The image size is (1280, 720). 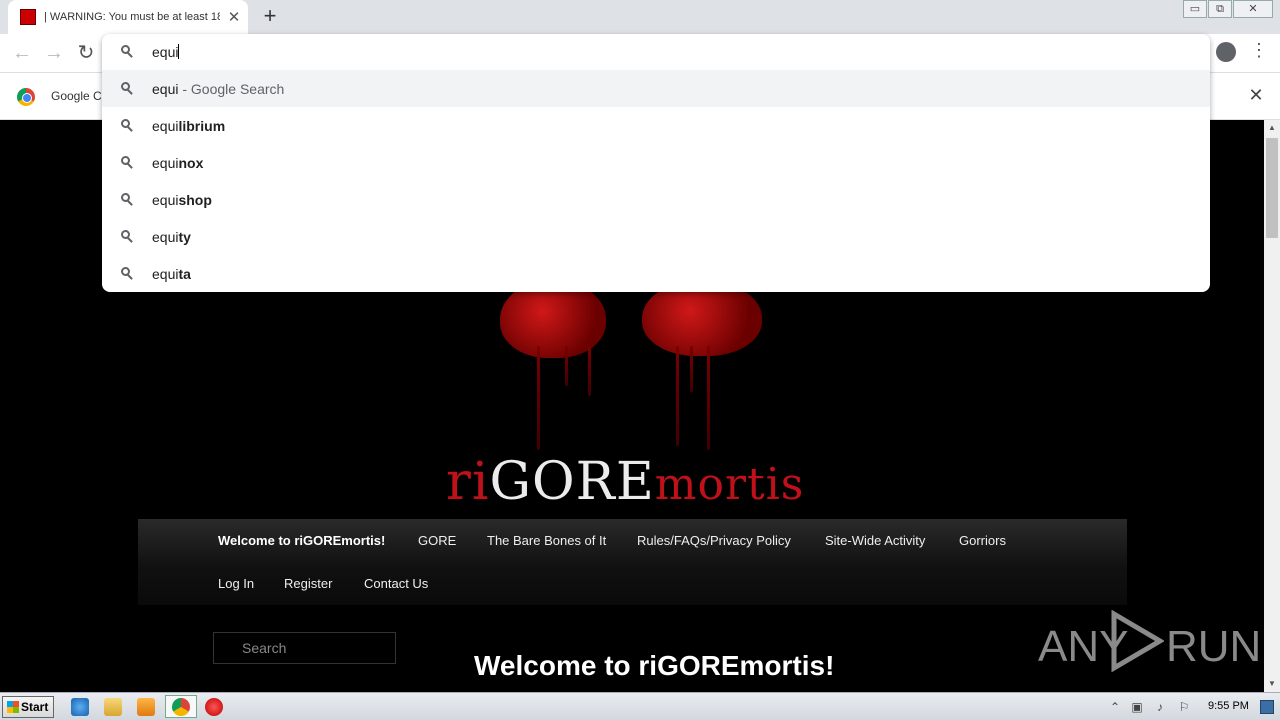 What do you see at coordinates (28, 17) in the screenshot?
I see `site-favicon-icon` at bounding box center [28, 17].